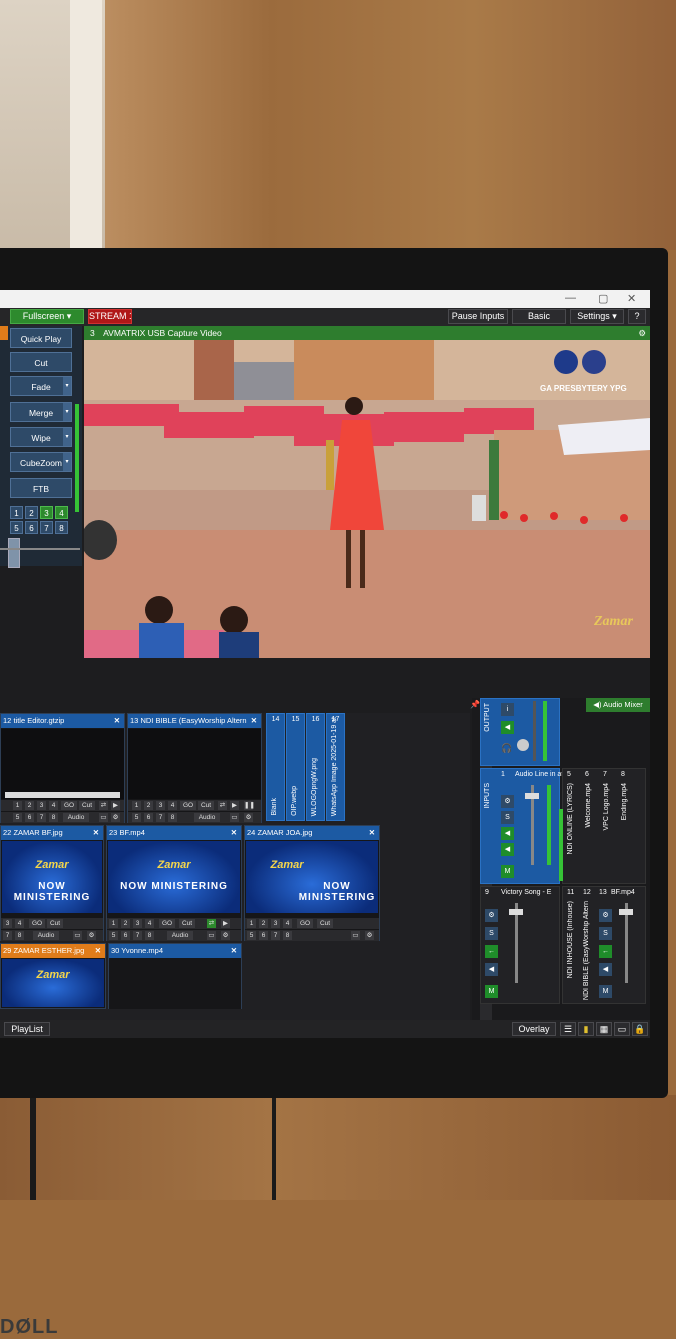 The height and width of the screenshot is (1339, 676). Describe the element at coordinates (570, 298) in the screenshot. I see `minimize-icon: —` at that location.